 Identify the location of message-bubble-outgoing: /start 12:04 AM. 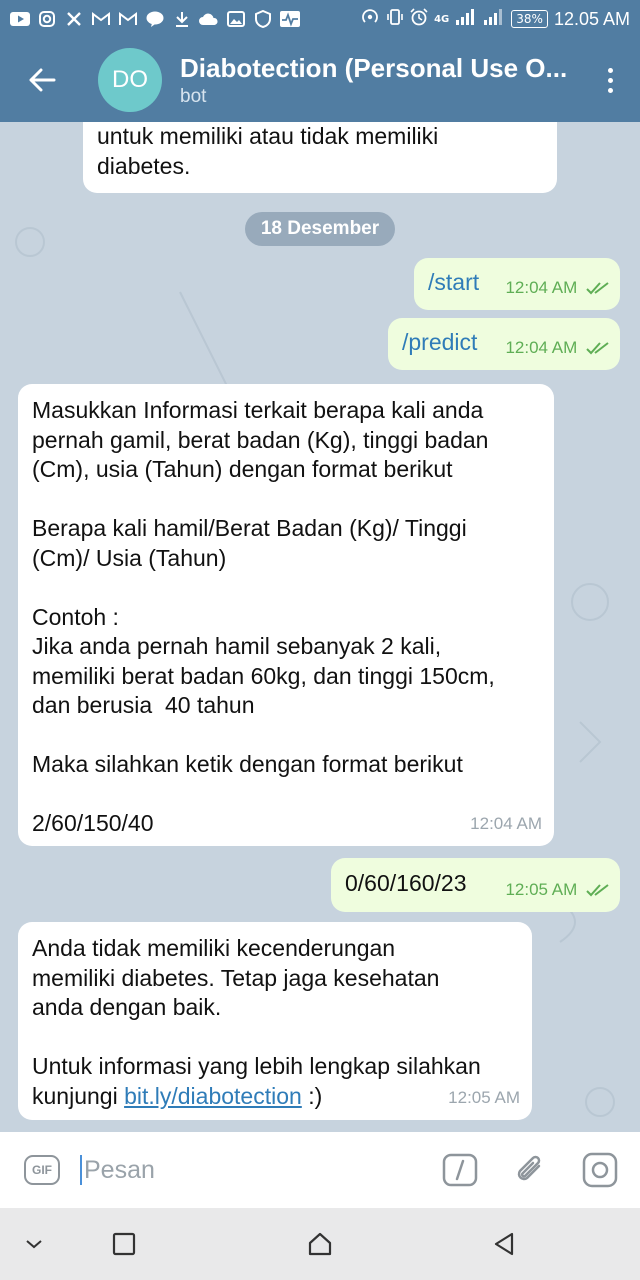
(517, 284).